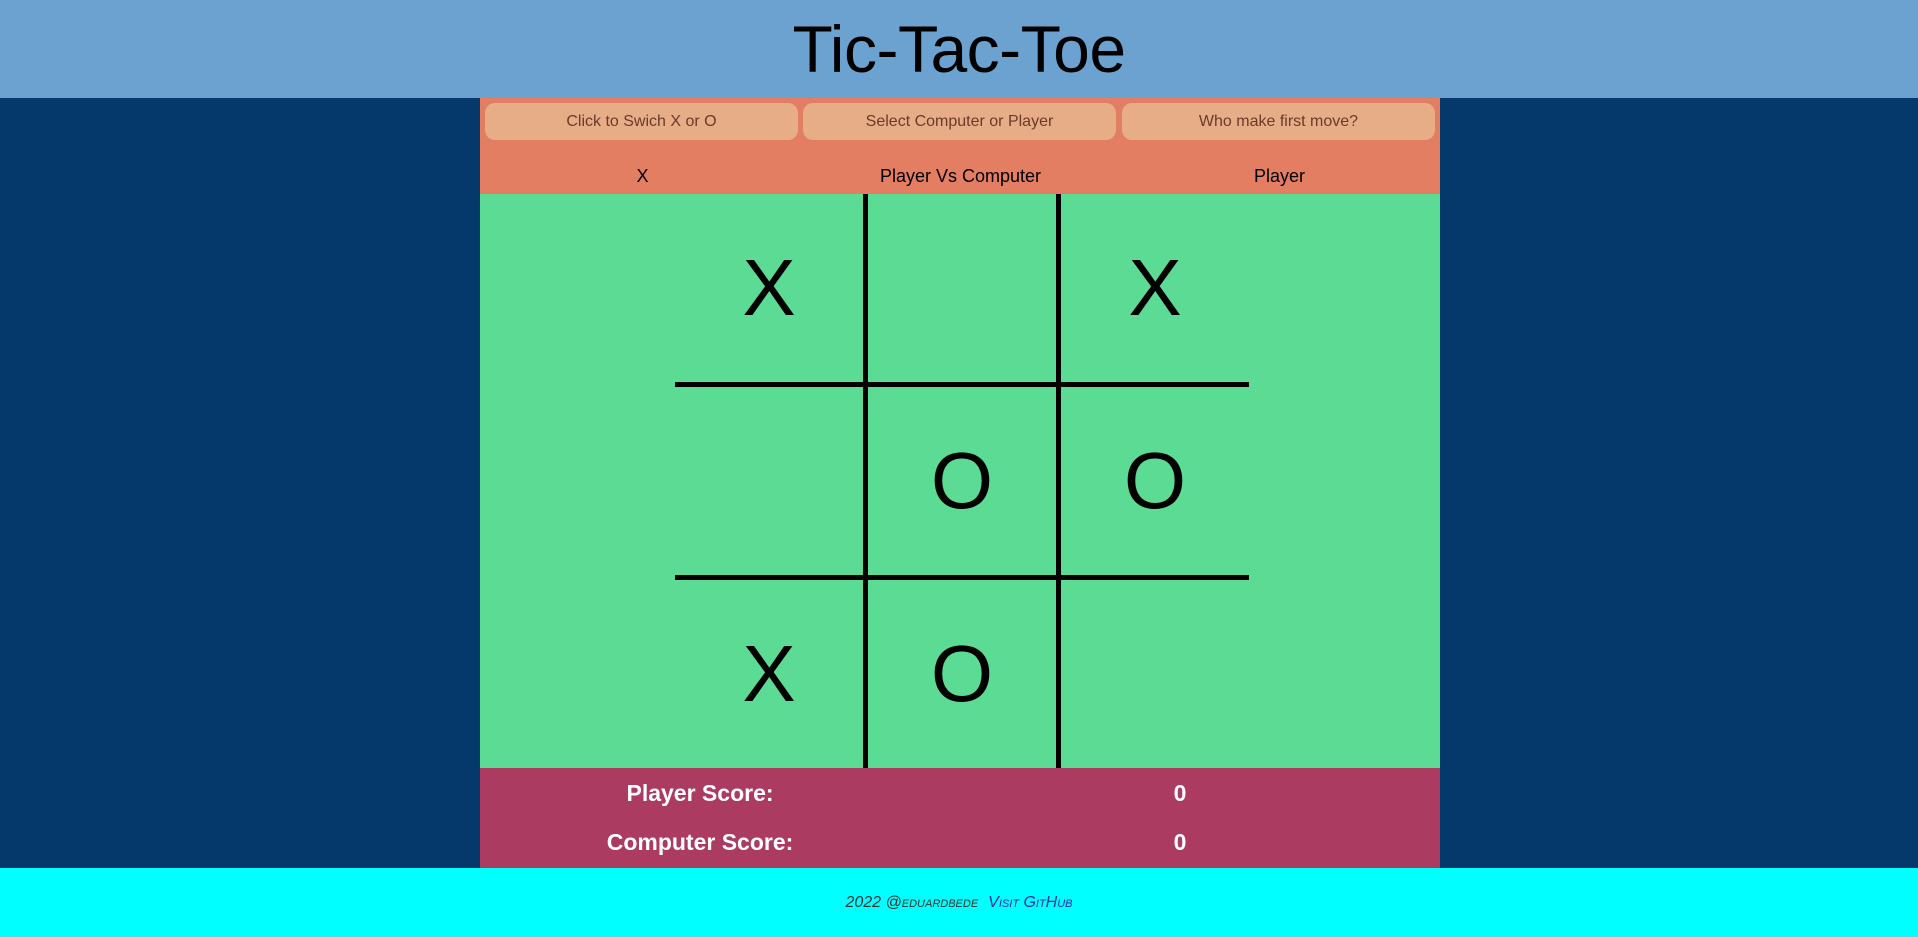 This screenshot has width=1918, height=937. Describe the element at coordinates (769, 671) in the screenshot. I see `board-cell-7: X` at that location.